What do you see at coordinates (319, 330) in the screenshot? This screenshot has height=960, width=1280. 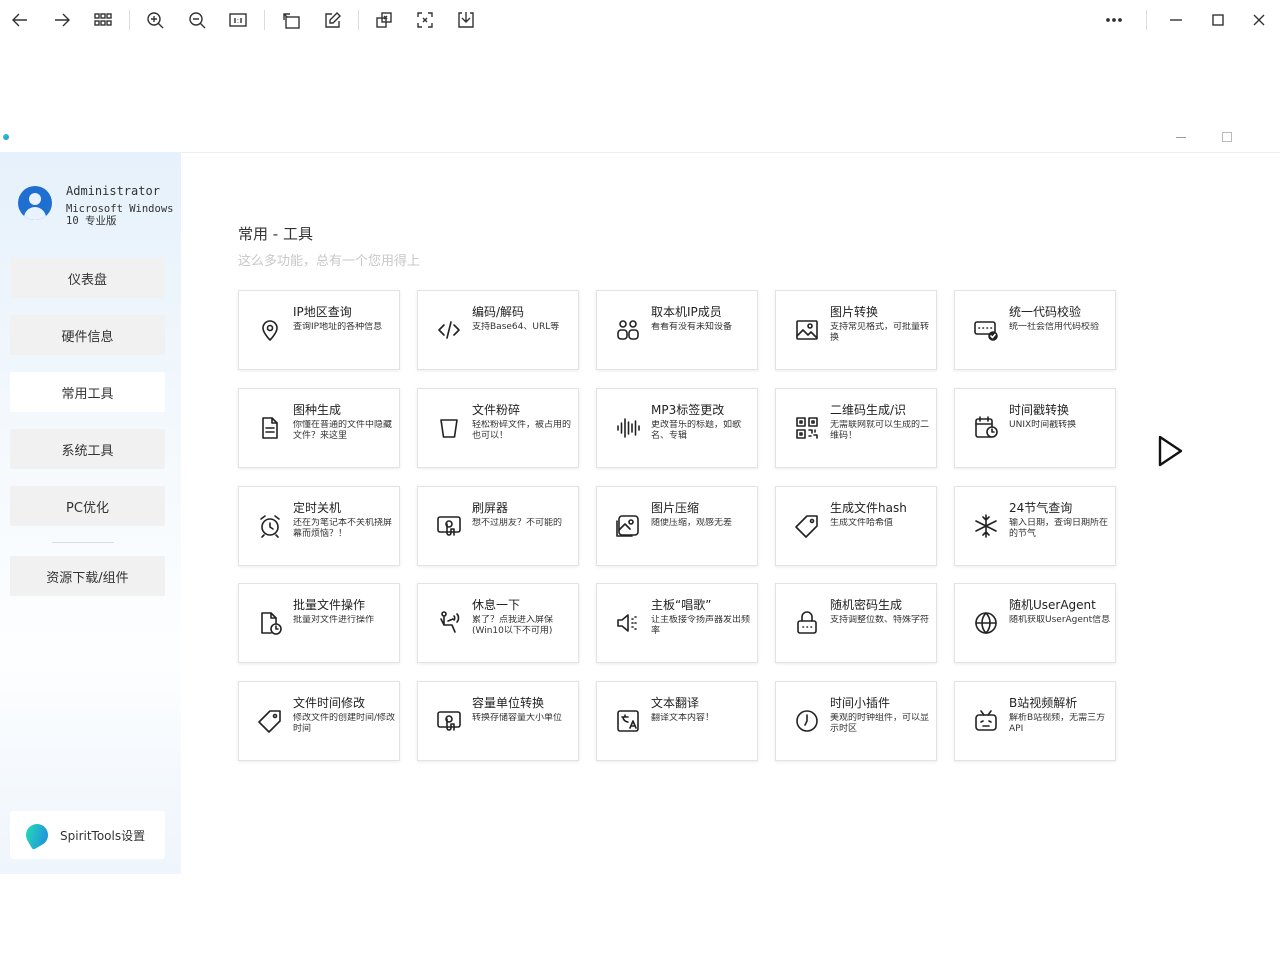 I see `tool-card: IP地区查询 查询IP地址的各种信息` at bounding box center [319, 330].